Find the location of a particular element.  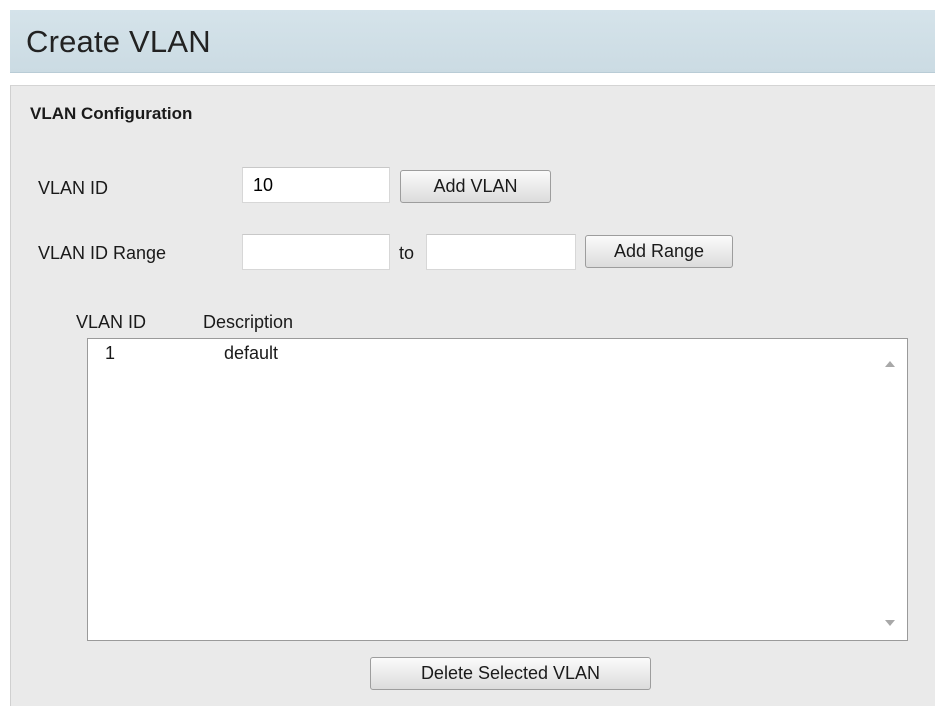

row-description: default is located at coordinates (251, 353).